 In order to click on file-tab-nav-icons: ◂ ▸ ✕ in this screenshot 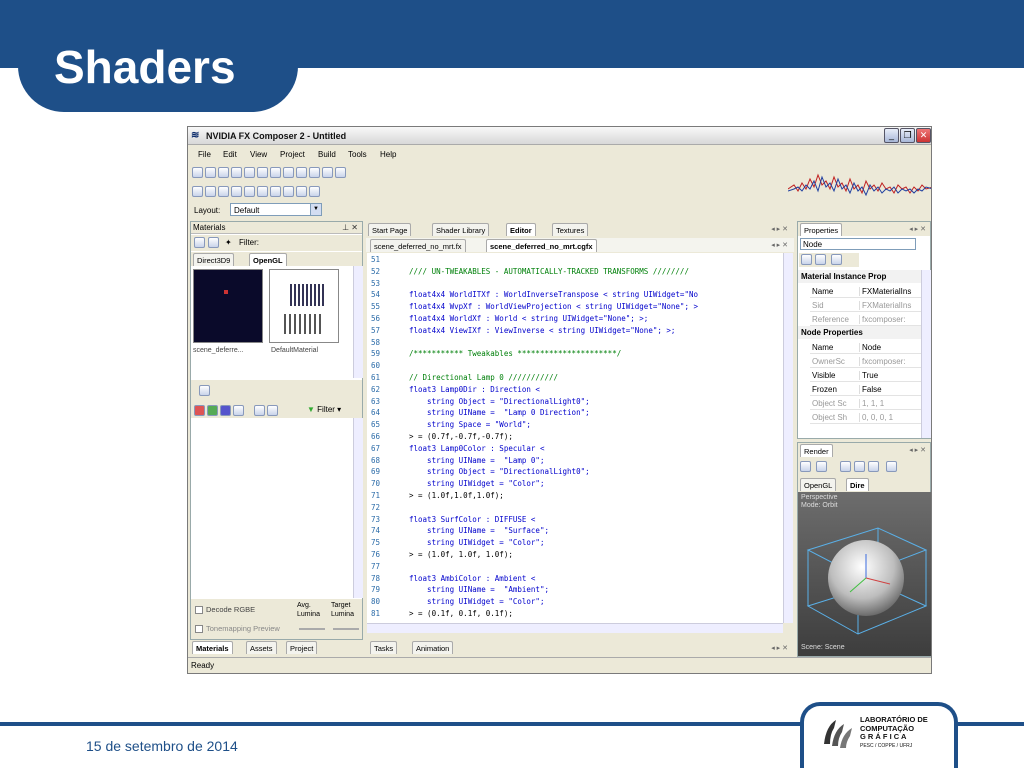, I will do `click(779, 245)`.